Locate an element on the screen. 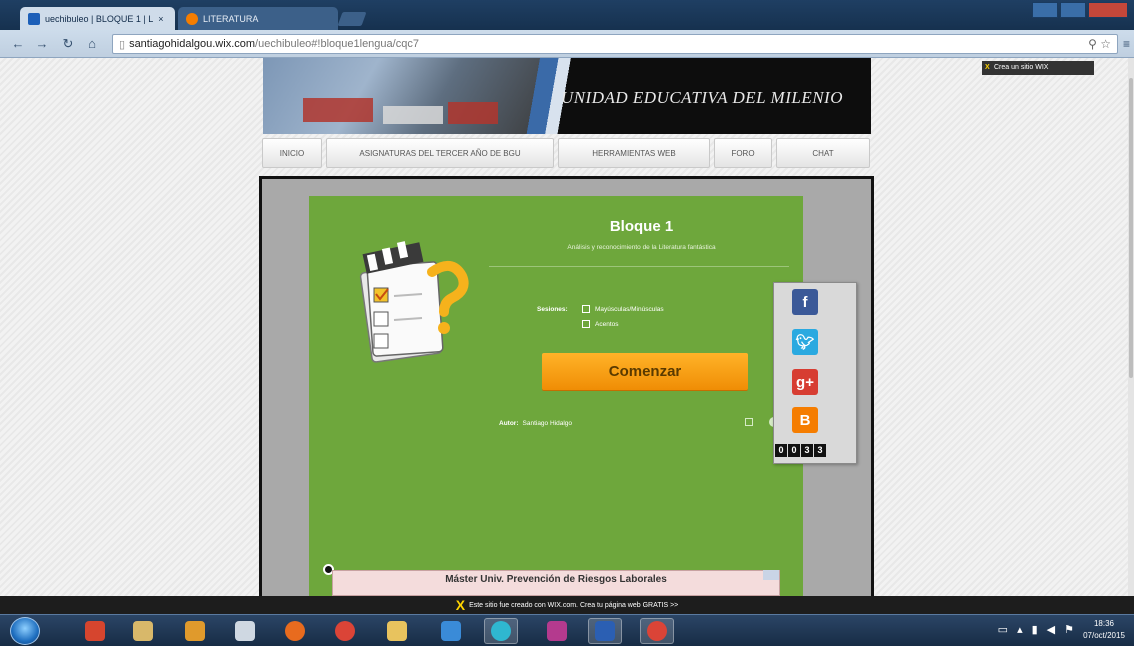 Image resolution: width=1134 pixels, height=646 pixels. new-tab-button is located at coordinates (352, 19).